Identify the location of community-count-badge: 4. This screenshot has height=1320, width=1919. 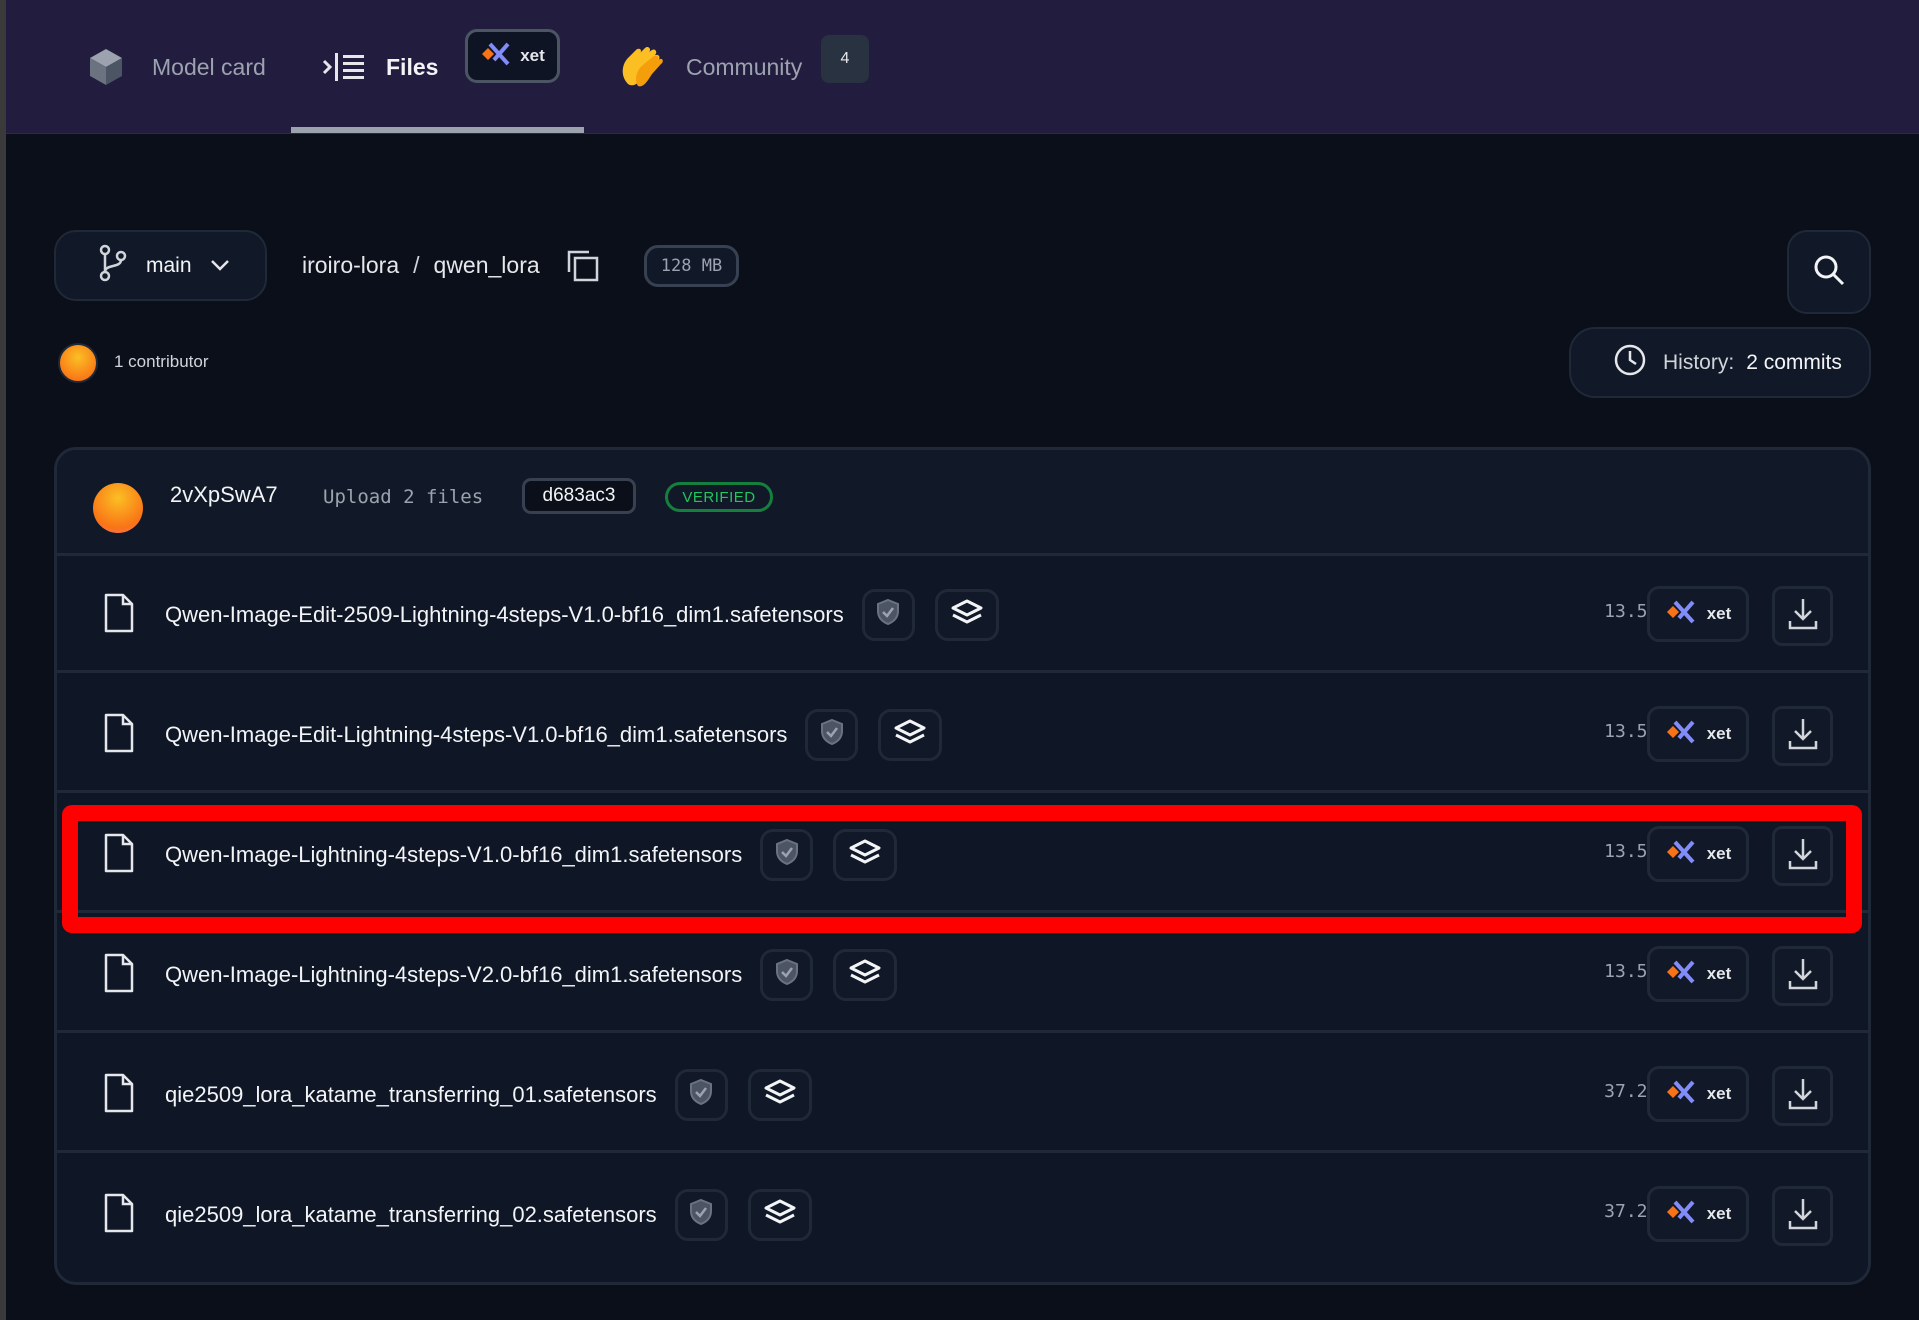
(845, 59).